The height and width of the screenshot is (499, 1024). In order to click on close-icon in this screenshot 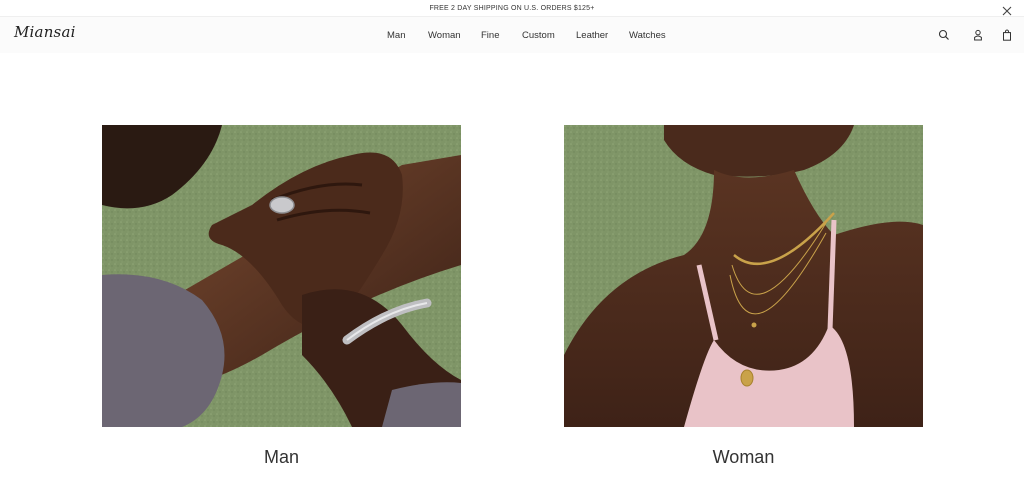, I will do `click(1007, 9)`.